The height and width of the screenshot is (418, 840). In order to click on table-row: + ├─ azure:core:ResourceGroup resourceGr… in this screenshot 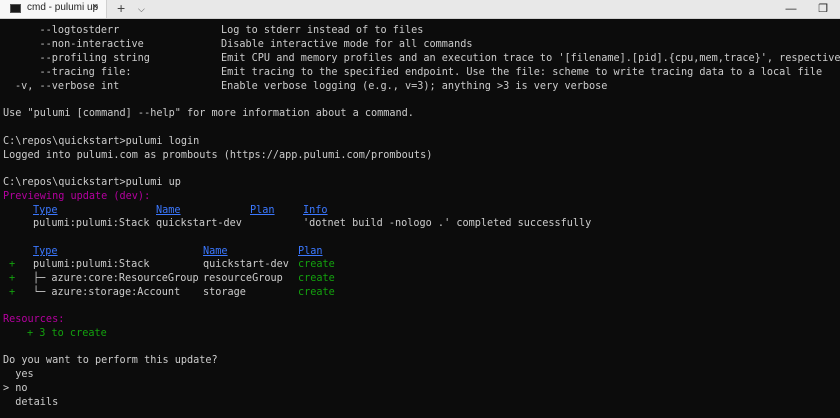, I will do `click(172, 278)`.